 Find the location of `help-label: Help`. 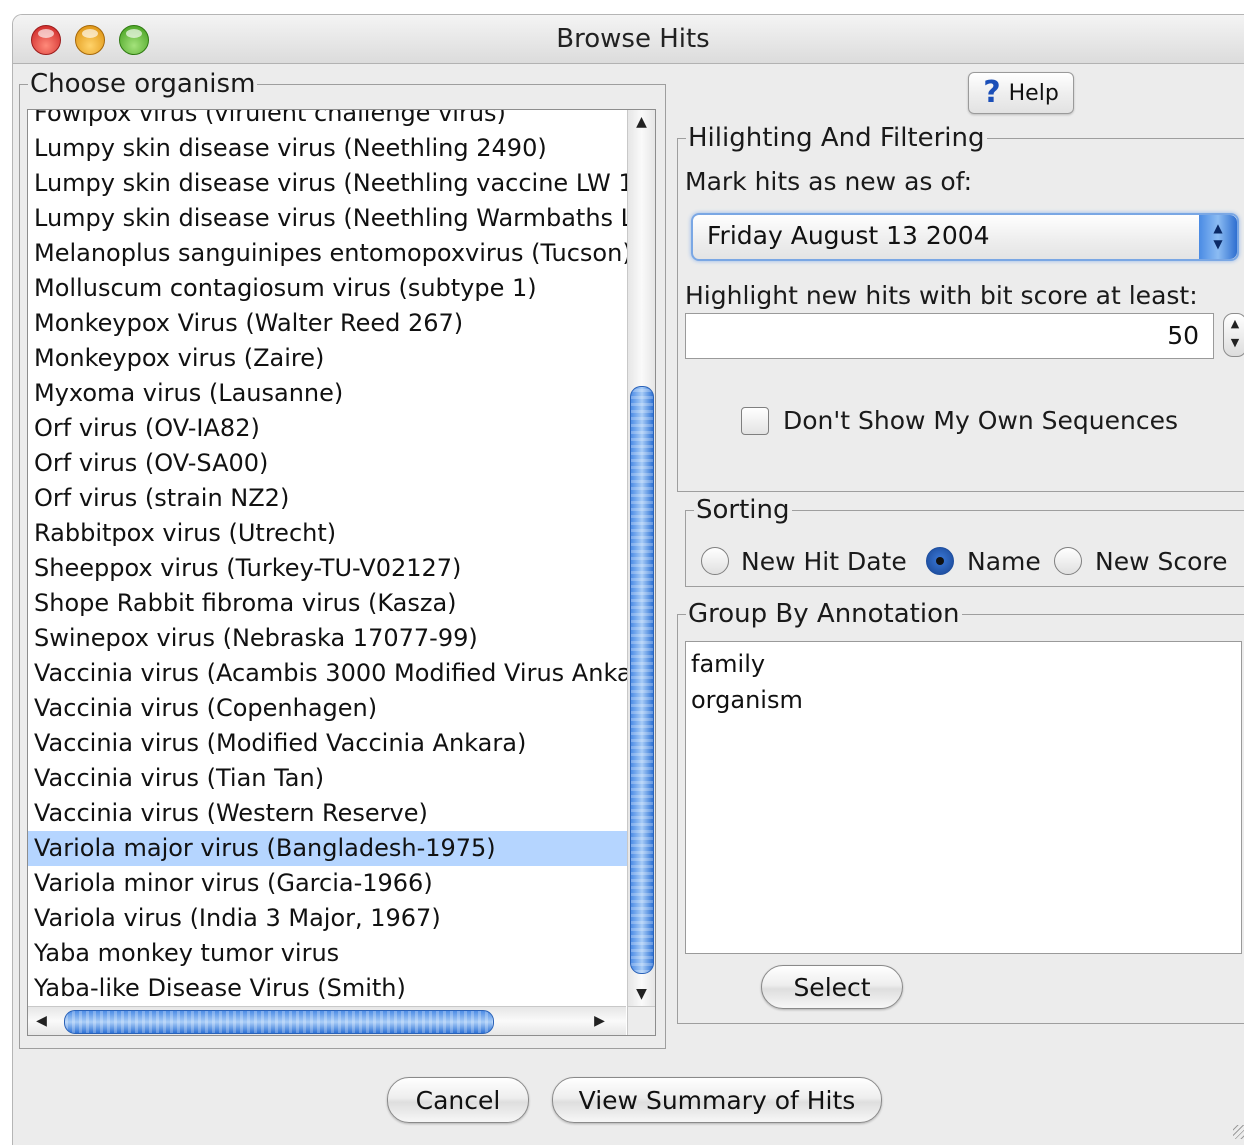

help-label: Help is located at coordinates (1033, 93).